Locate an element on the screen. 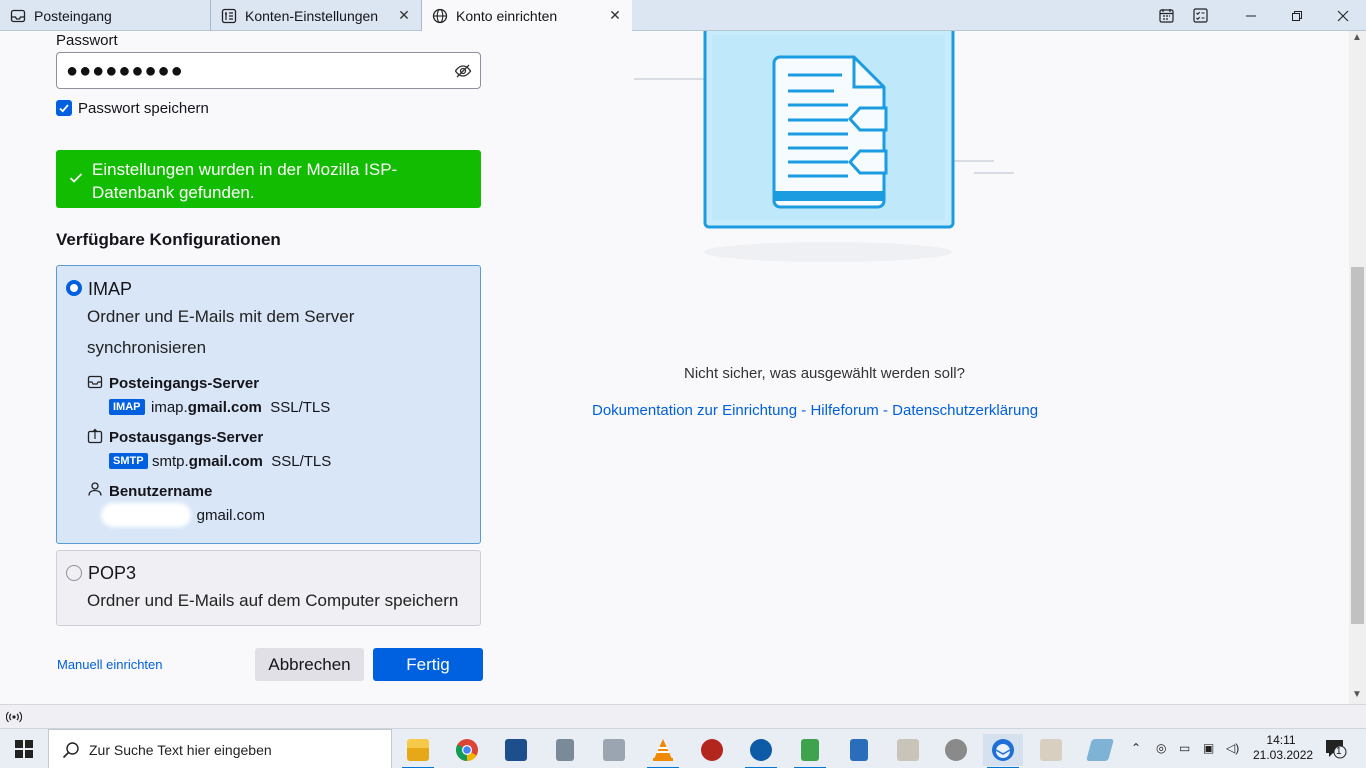 The image size is (1366, 768). notes-app-icon is located at coordinates (1100, 750).